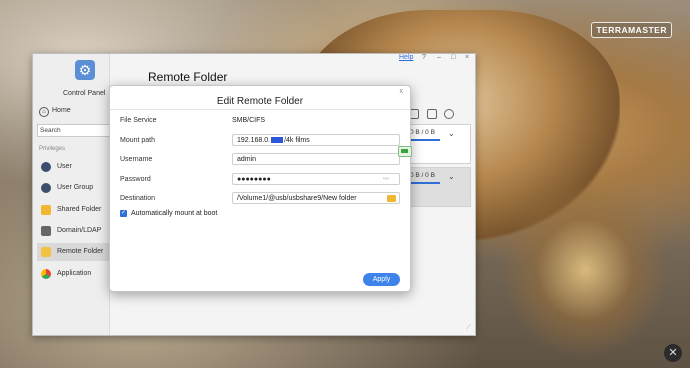  Describe the element at coordinates (297, 198) in the screenshot. I see `destination-value: /Volume1/@usb/usbshare9/New folder` at that location.